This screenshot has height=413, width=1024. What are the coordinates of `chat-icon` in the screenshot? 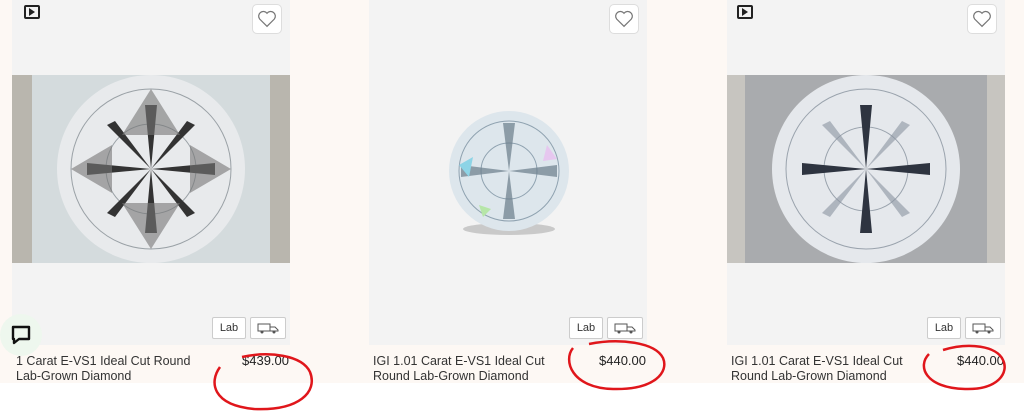 It's located at (21, 335).